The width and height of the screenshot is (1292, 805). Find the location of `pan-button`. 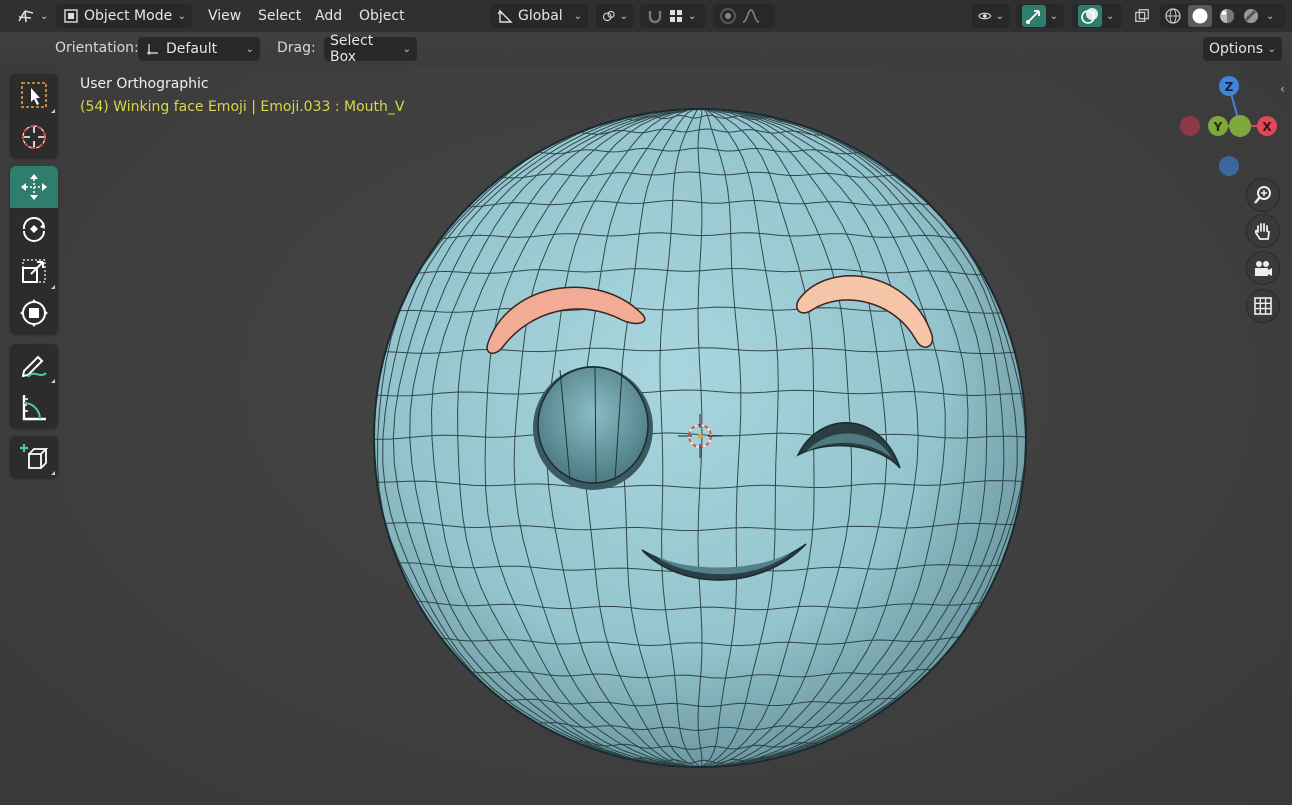

pan-button is located at coordinates (1263, 231).